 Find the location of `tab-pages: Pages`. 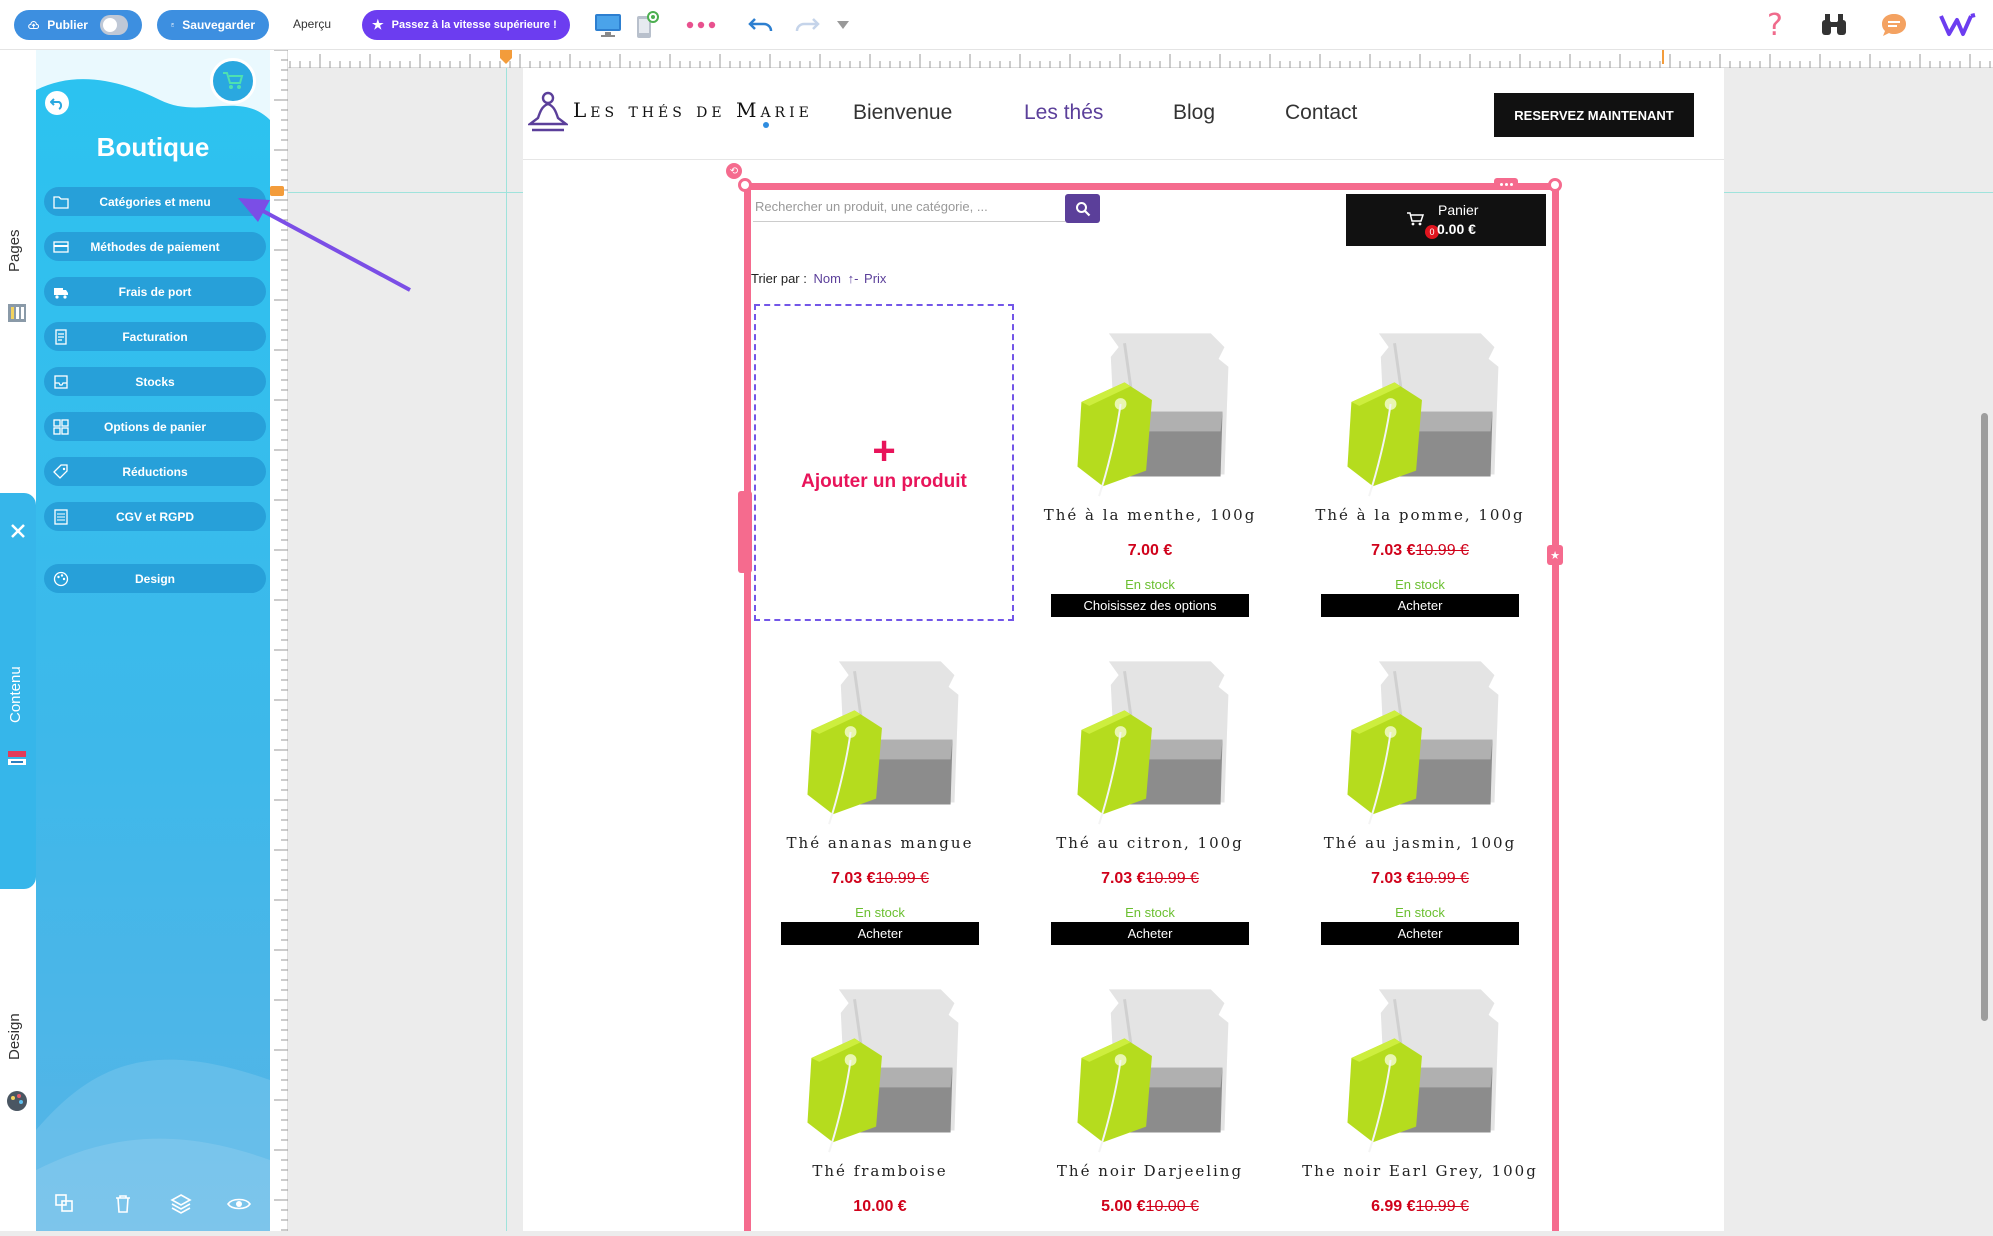

tab-pages: Pages is located at coordinates (14, 250).